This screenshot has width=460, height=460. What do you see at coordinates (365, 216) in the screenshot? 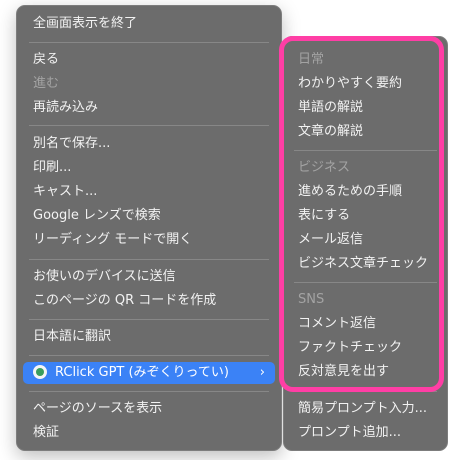
I see `submenu-item-make-table: 表にする` at bounding box center [365, 216].